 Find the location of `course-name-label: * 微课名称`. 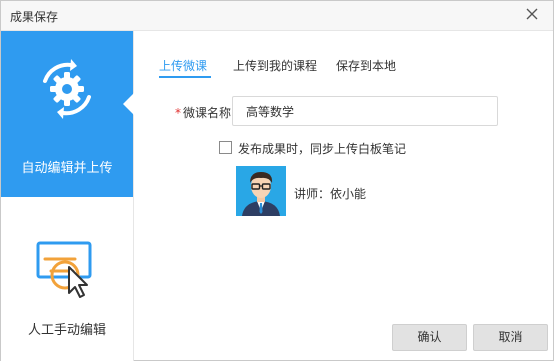

course-name-label: * 微课名称 is located at coordinates (203, 112).